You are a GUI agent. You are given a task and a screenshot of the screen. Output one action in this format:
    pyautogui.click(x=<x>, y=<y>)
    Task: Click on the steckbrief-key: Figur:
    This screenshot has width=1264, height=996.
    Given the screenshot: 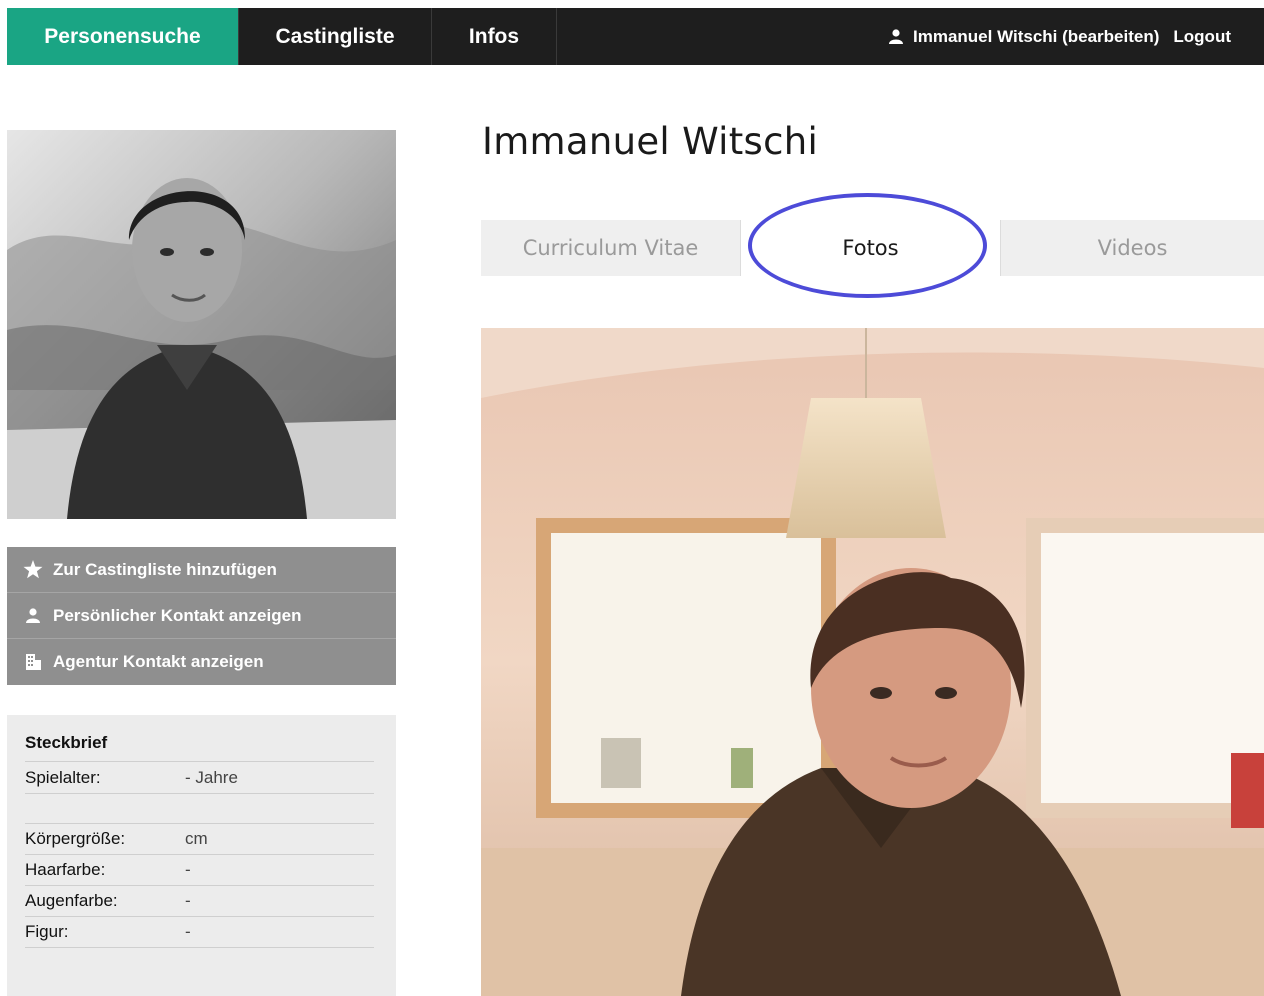 What is the action you would take?
    pyautogui.click(x=47, y=931)
    